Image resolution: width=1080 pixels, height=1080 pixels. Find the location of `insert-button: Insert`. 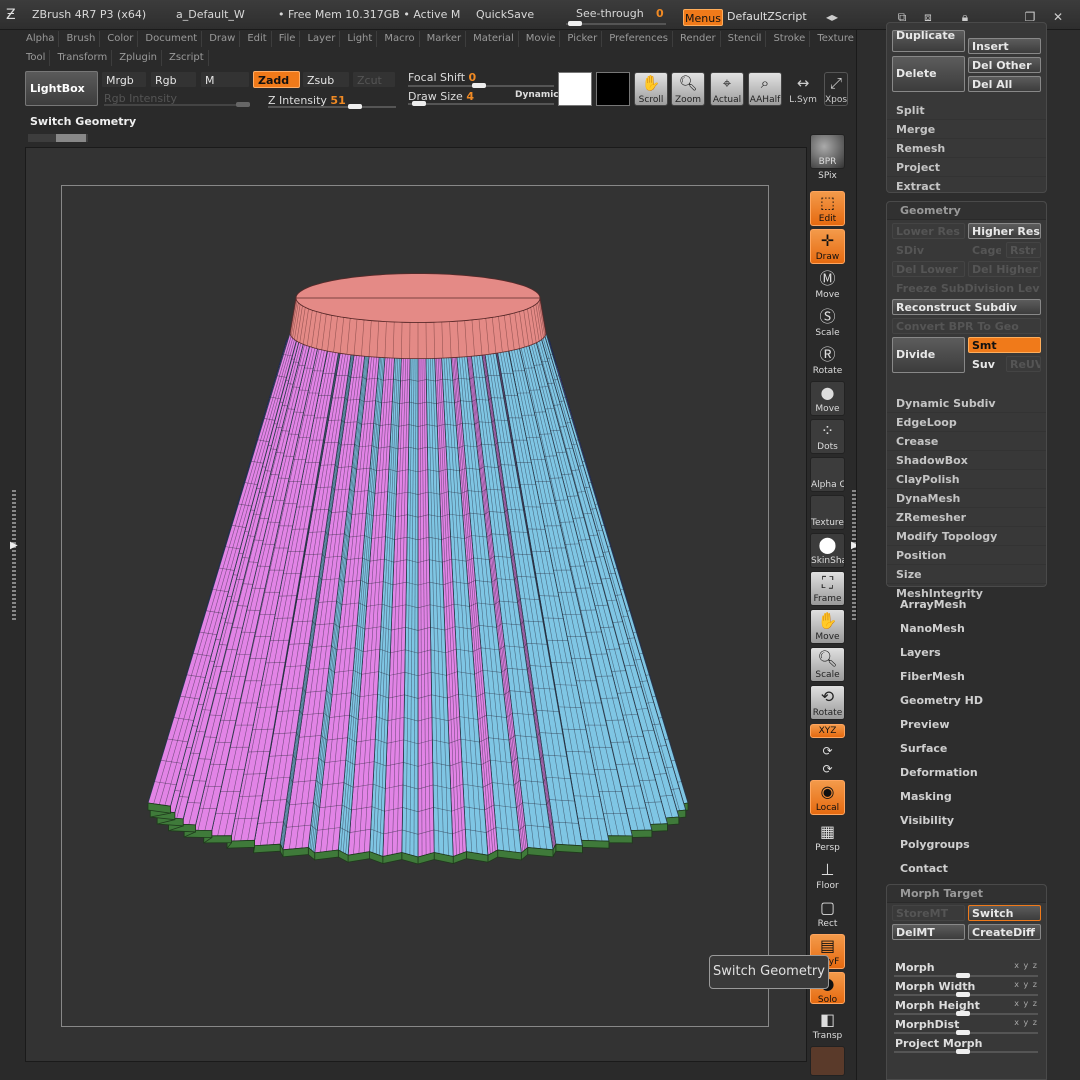

insert-button: Insert is located at coordinates (1004, 46).